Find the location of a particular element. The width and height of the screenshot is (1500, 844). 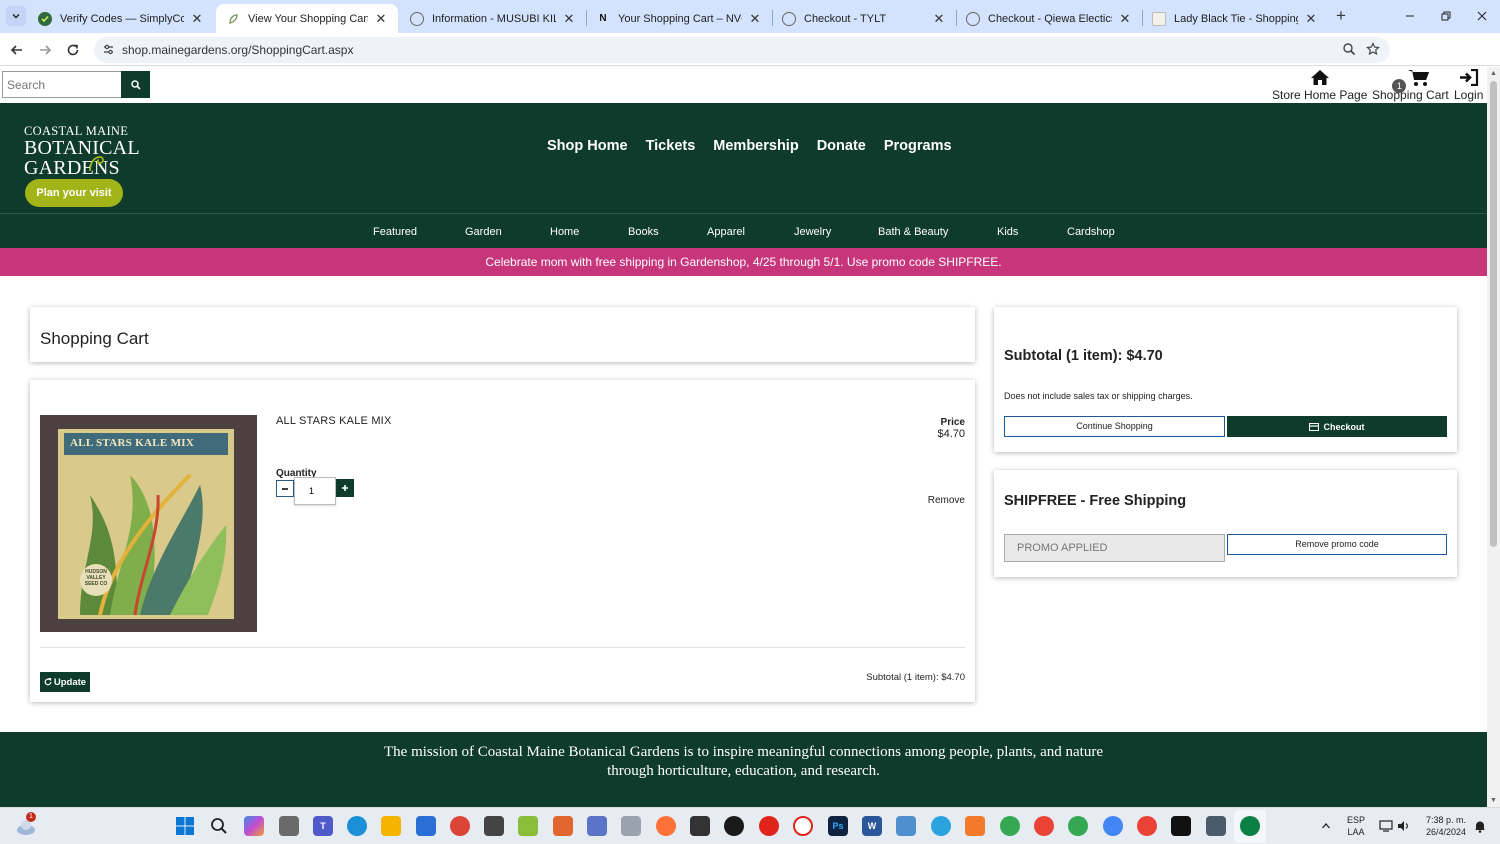

teams-icon: T is located at coordinates (323, 826).